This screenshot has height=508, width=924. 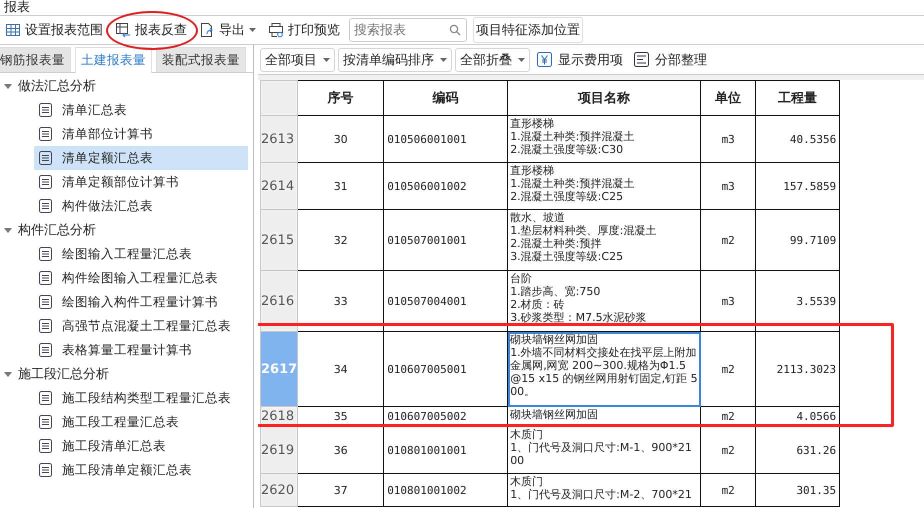 What do you see at coordinates (446, 301) in the screenshot?
I see `table-cell: 010507004001` at bounding box center [446, 301].